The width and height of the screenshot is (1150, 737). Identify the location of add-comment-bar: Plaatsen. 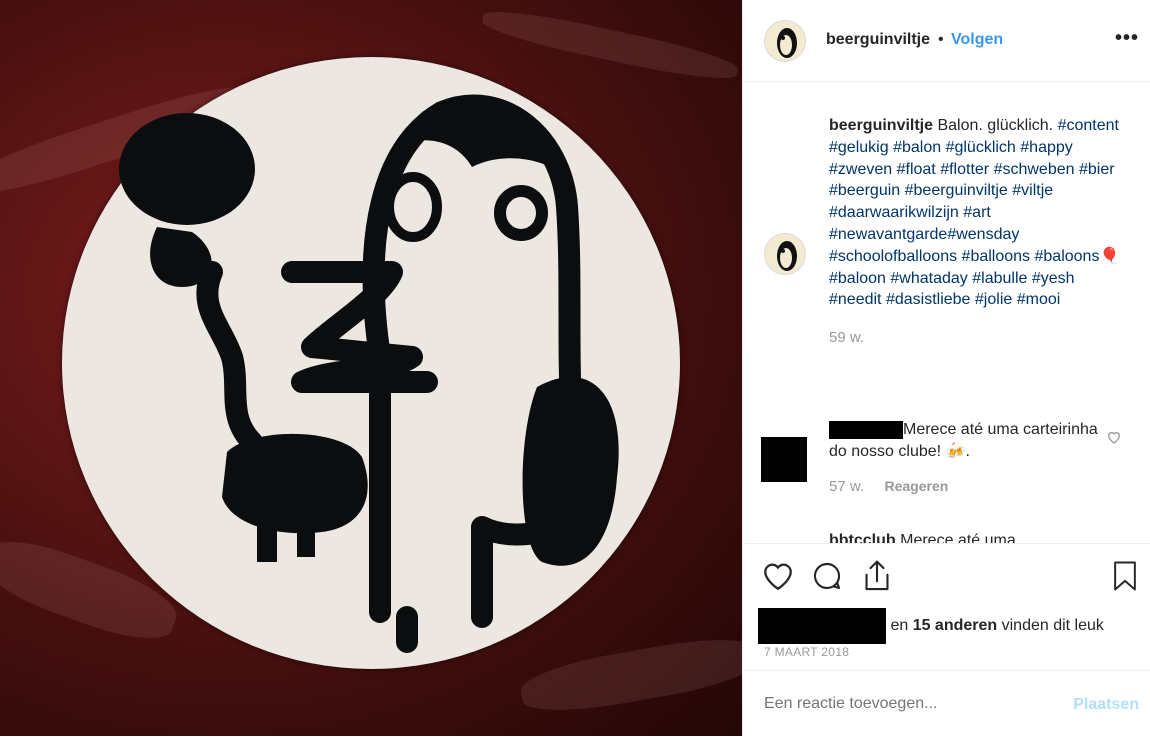
(946, 703).